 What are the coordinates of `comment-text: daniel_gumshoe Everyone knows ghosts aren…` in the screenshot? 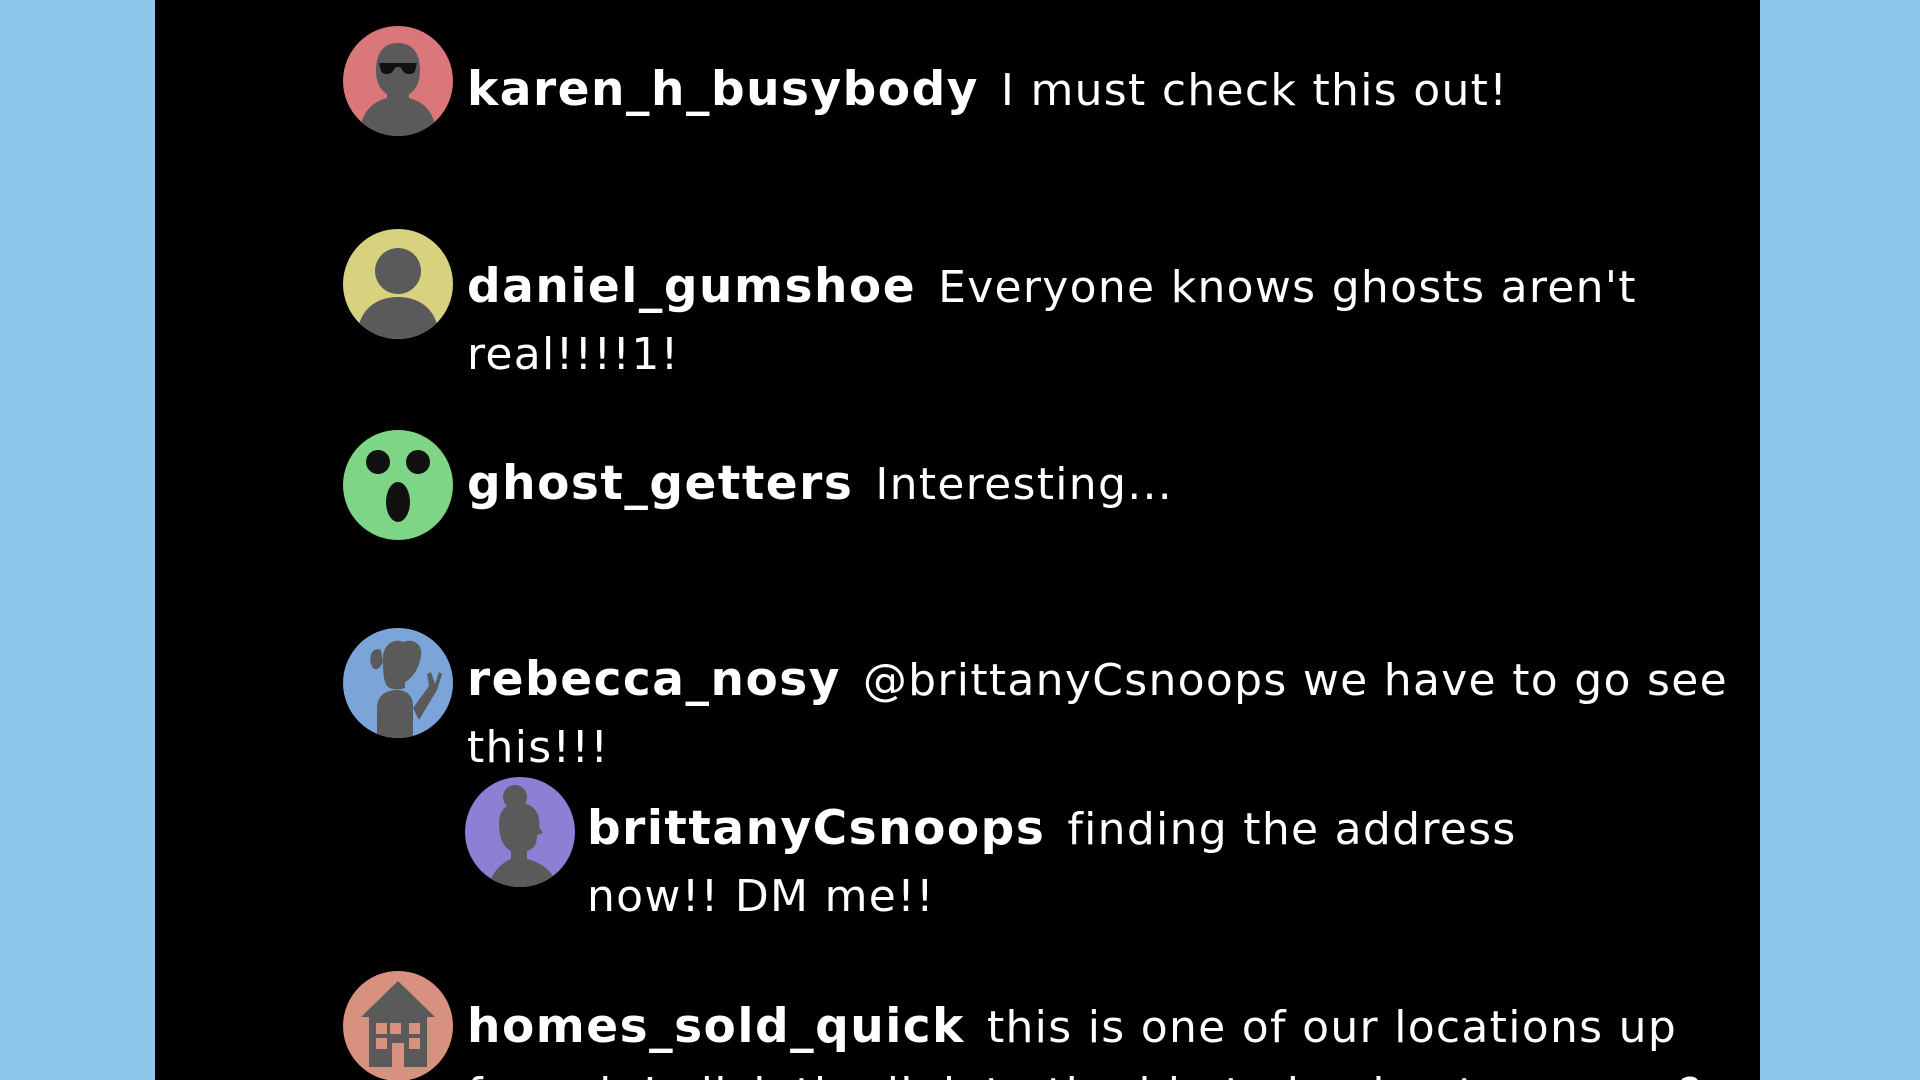 It's located at (1104, 320).